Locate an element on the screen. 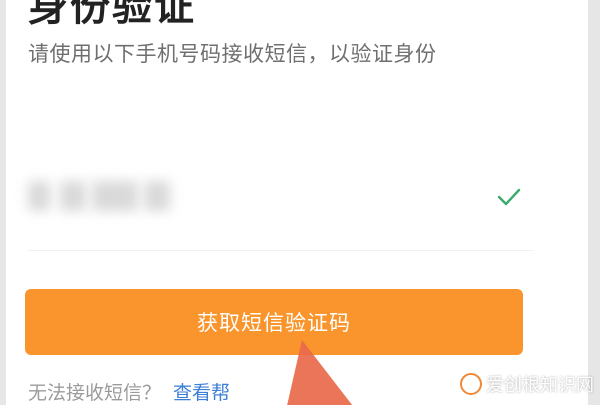 Image resolution: width=600 pixels, height=405 pixels. divider is located at coordinates (281, 250).